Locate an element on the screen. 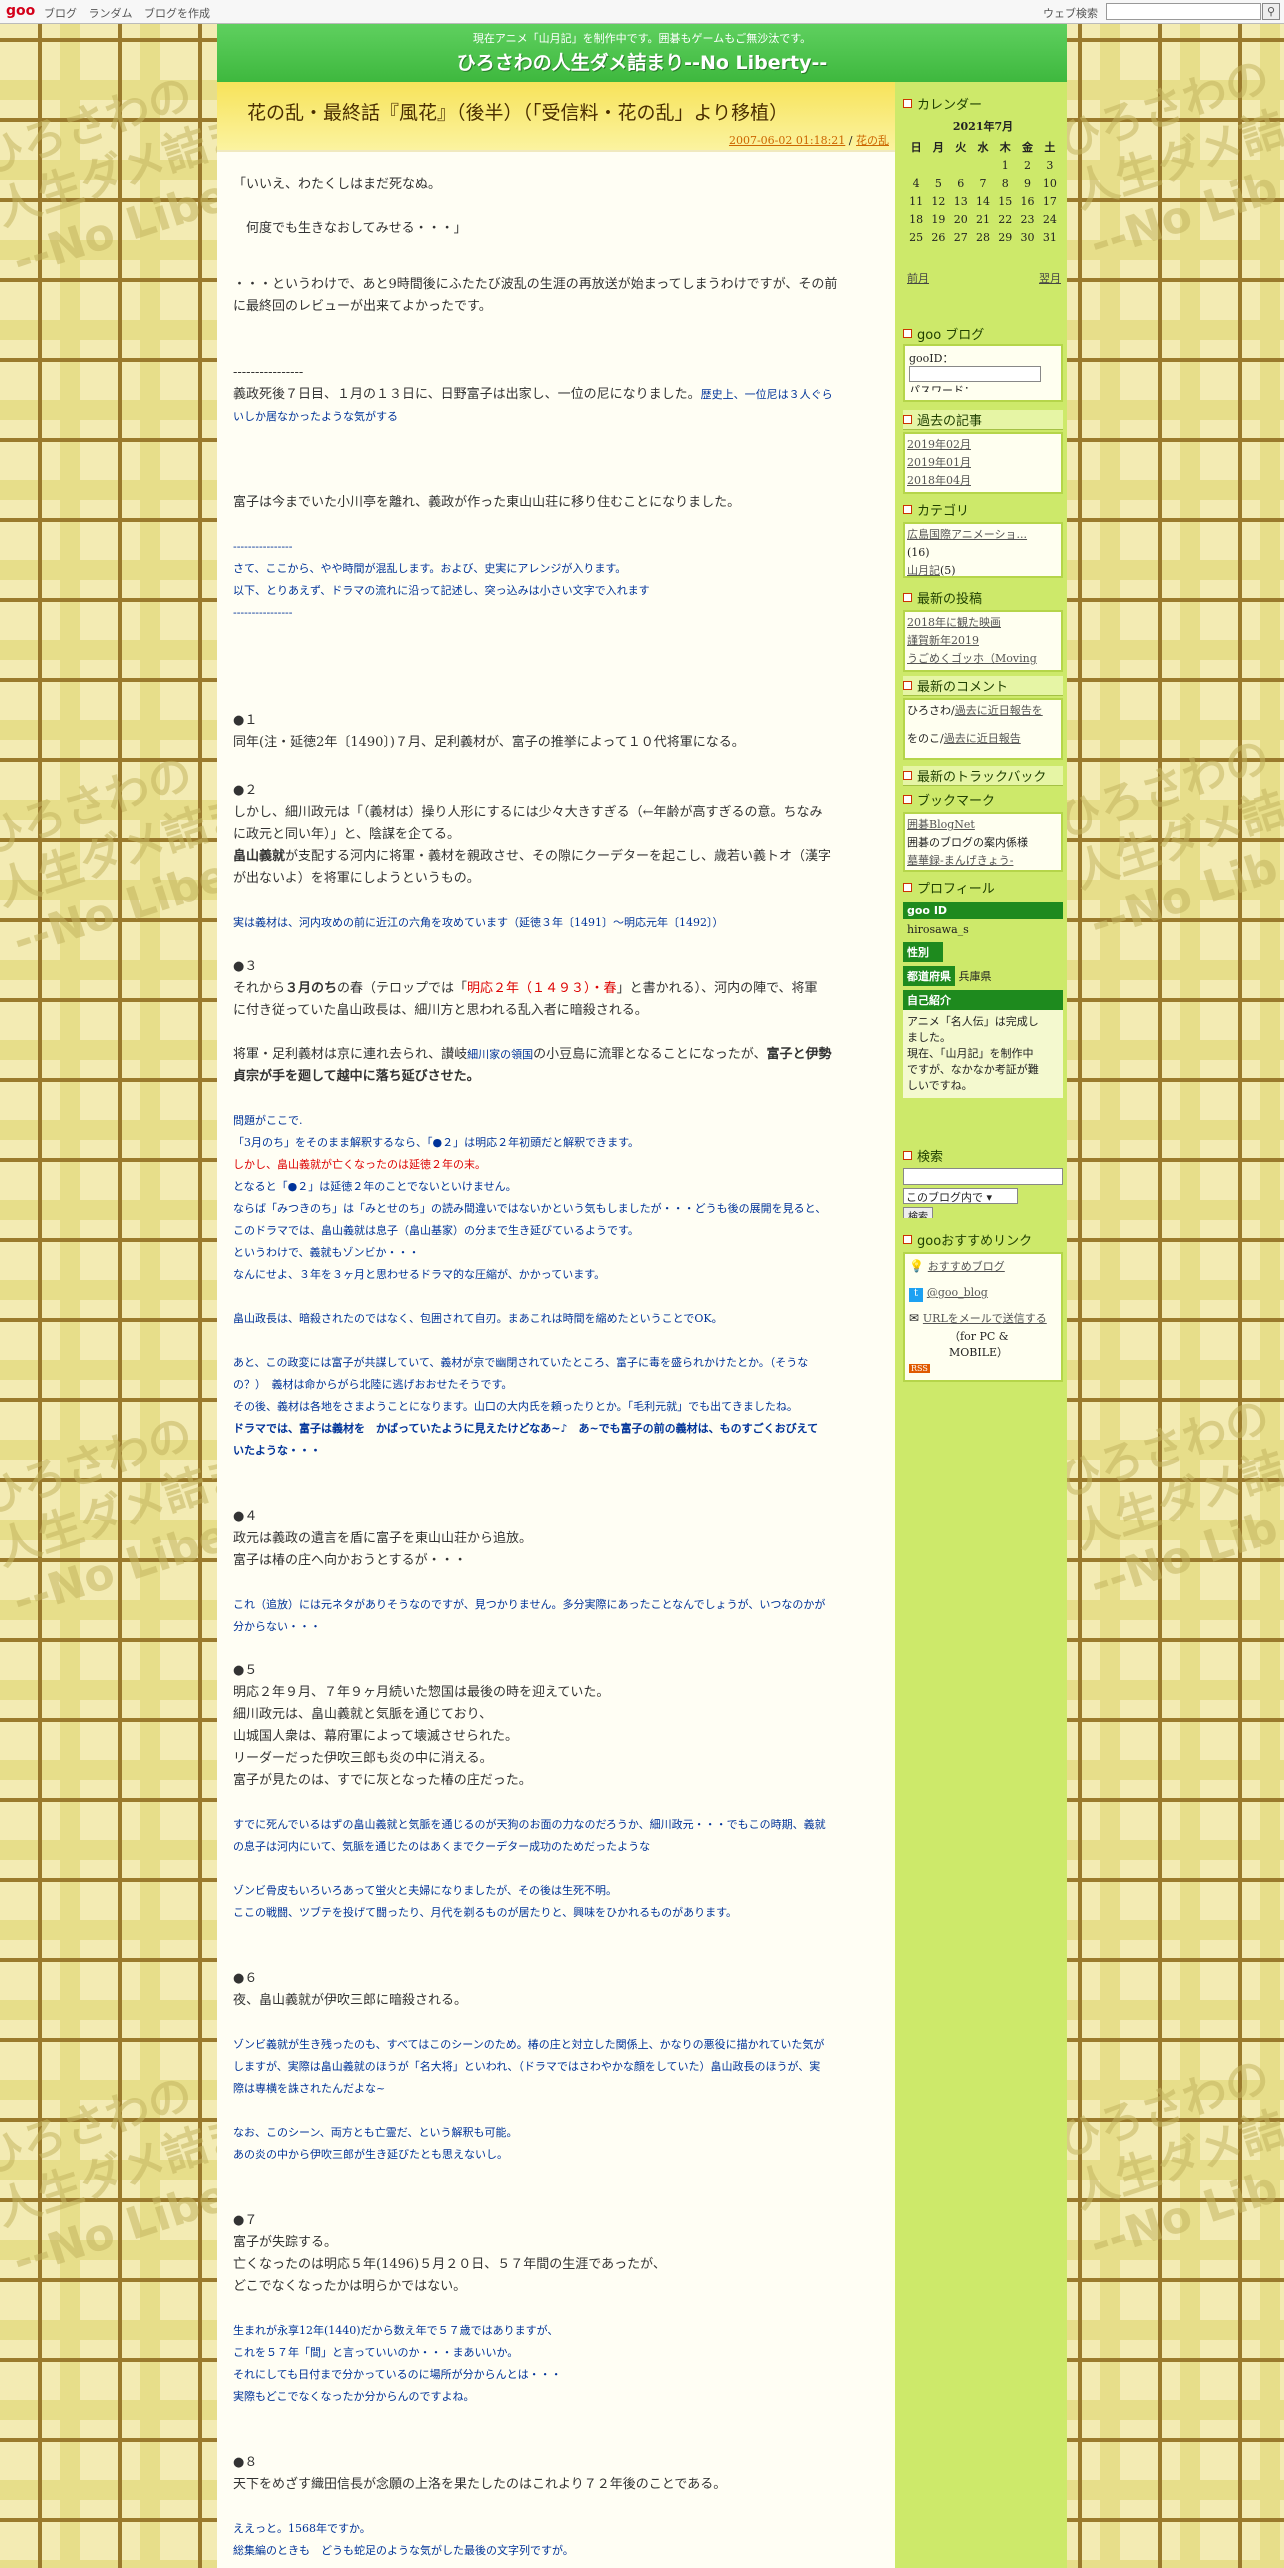 The width and height of the screenshot is (1284, 2568). calendar-heading: カレンダー is located at coordinates (983, 104).